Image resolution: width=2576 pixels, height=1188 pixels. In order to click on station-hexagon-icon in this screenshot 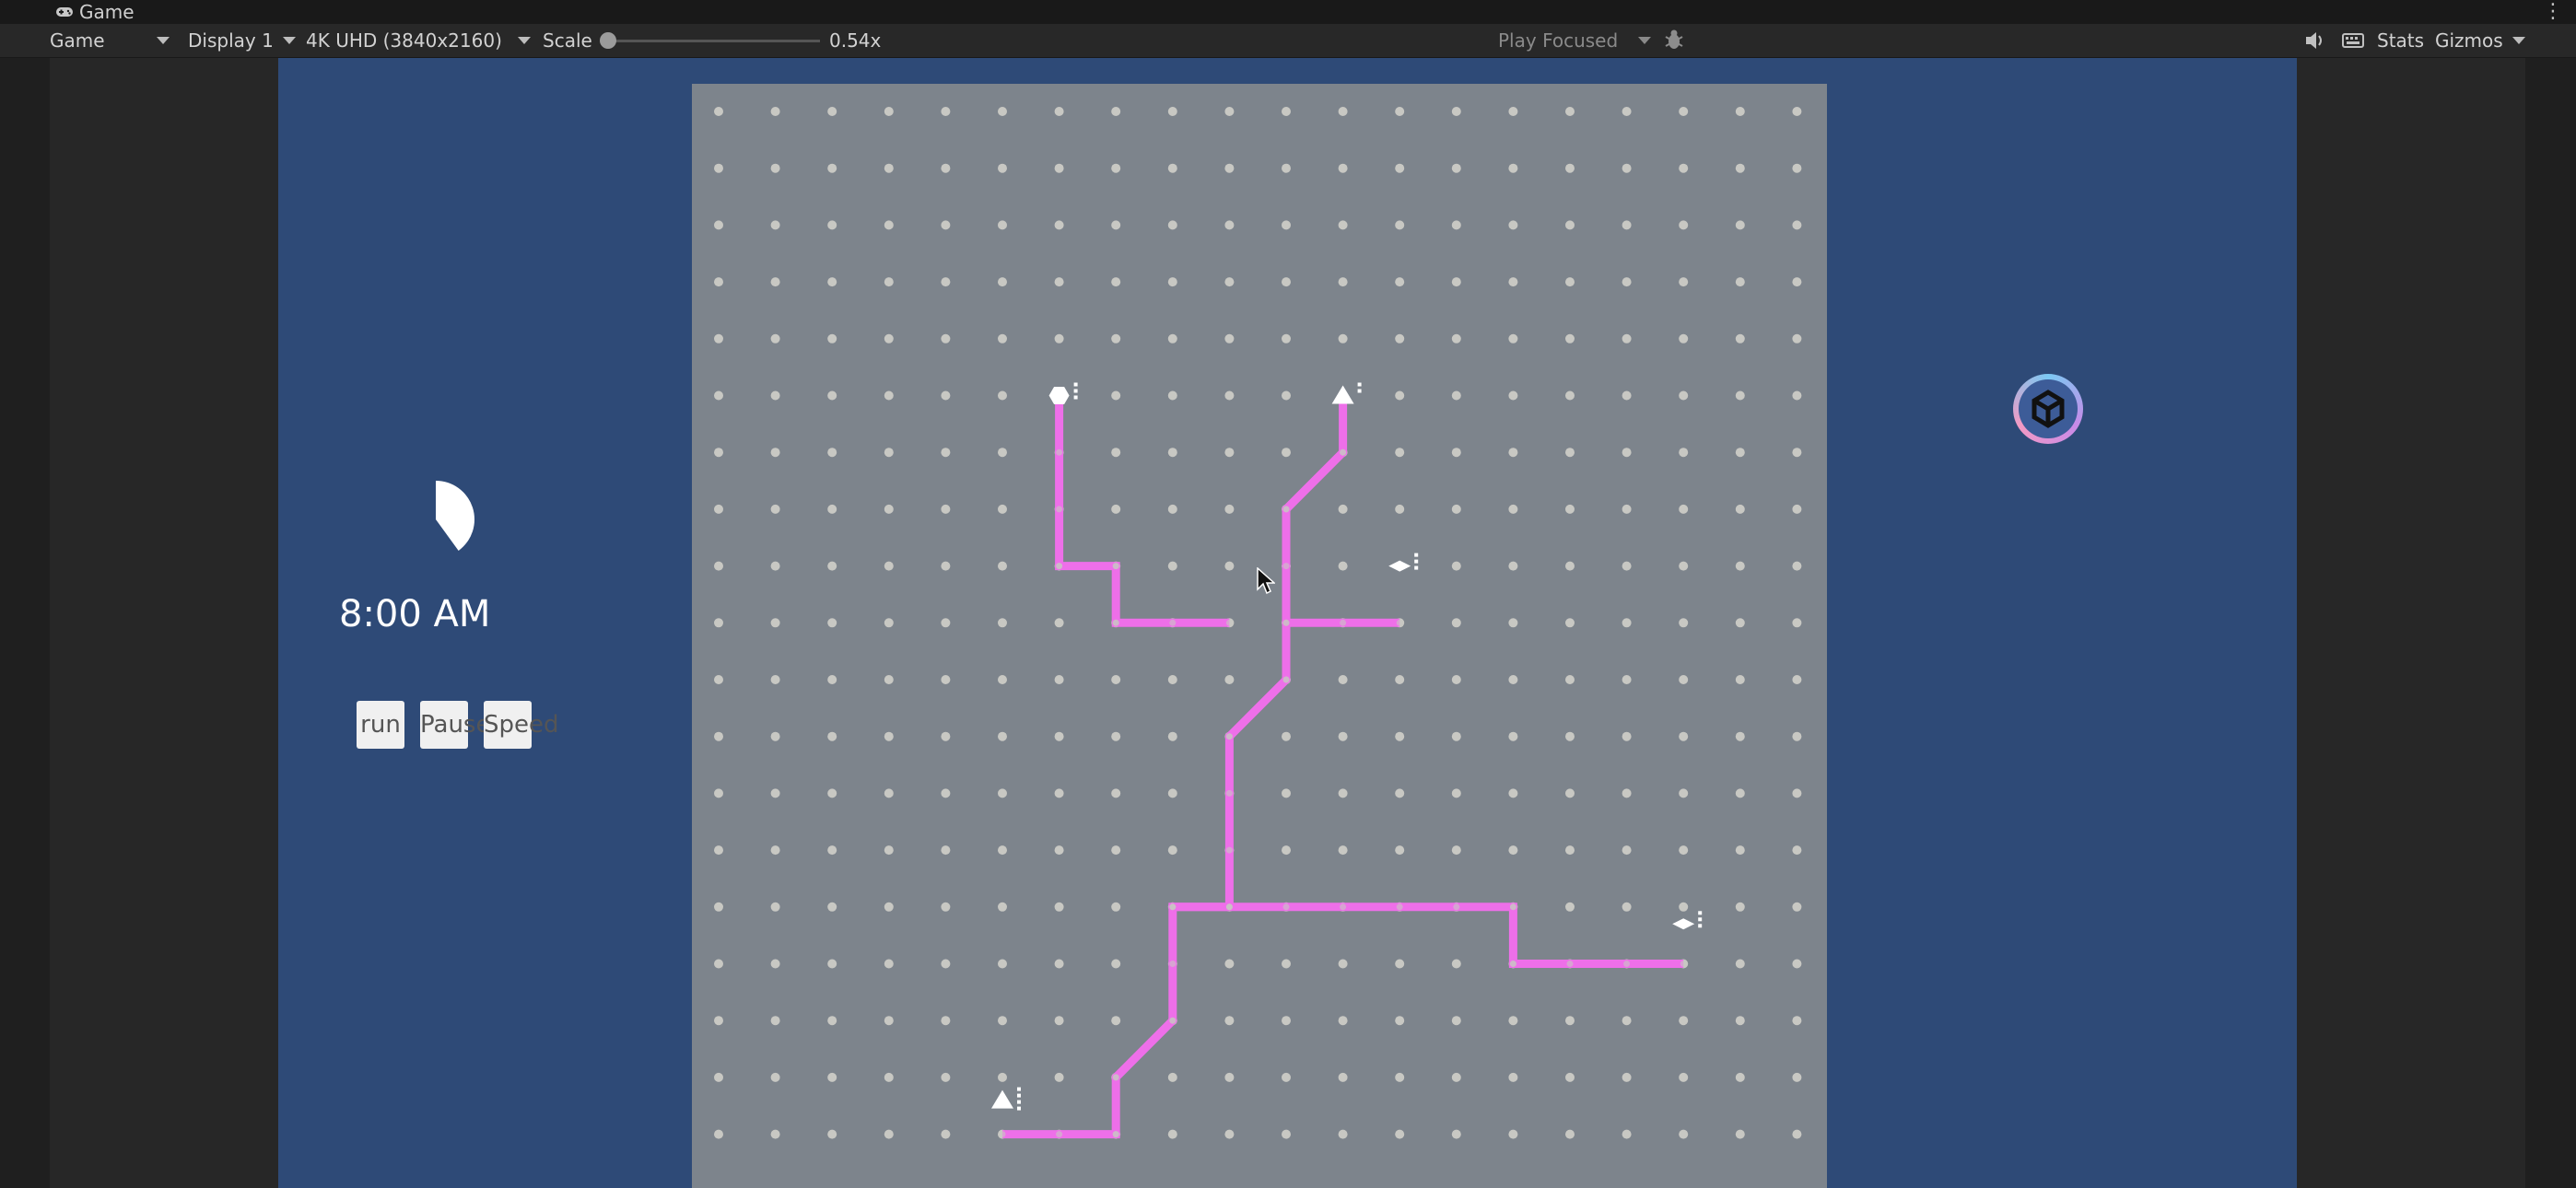, I will do `click(1059, 395)`.